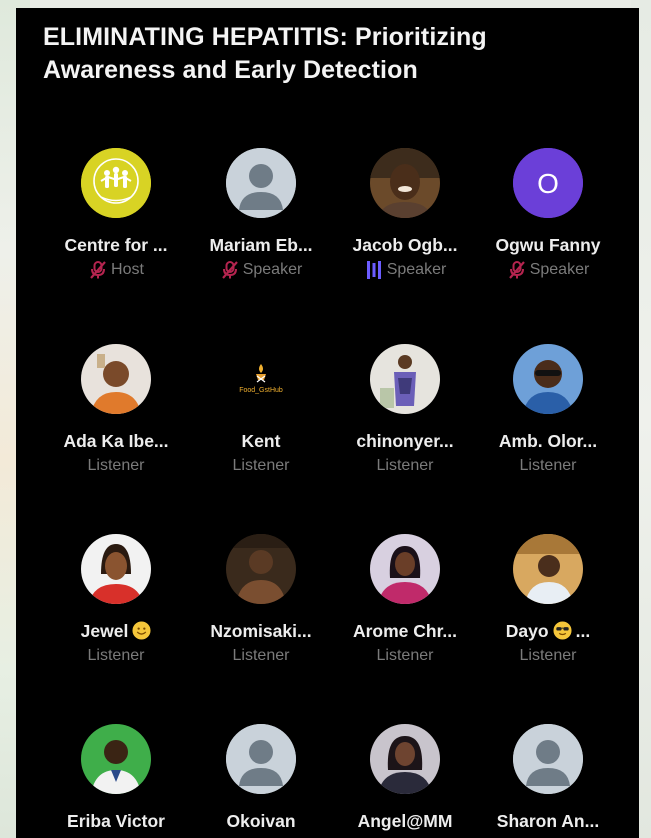  I want to click on smiling-face-emoji, so click(141, 630).